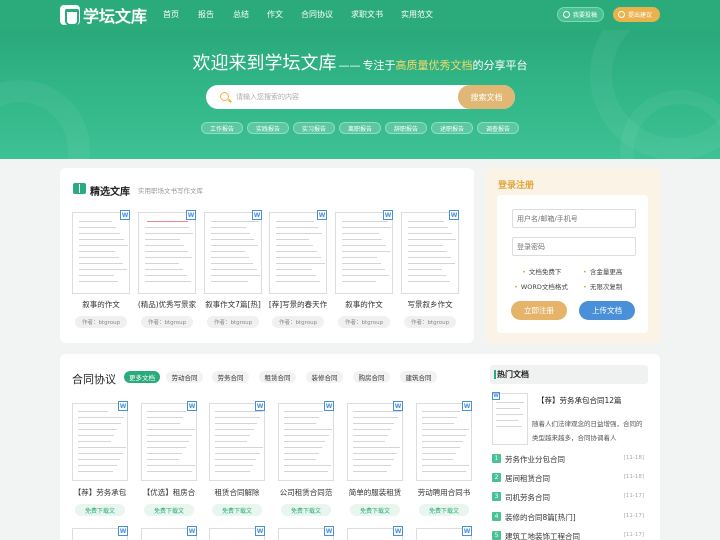 This screenshot has width=720, height=540. What do you see at coordinates (221, 128) in the screenshot?
I see `tag-work-report: 工作报告` at bounding box center [221, 128].